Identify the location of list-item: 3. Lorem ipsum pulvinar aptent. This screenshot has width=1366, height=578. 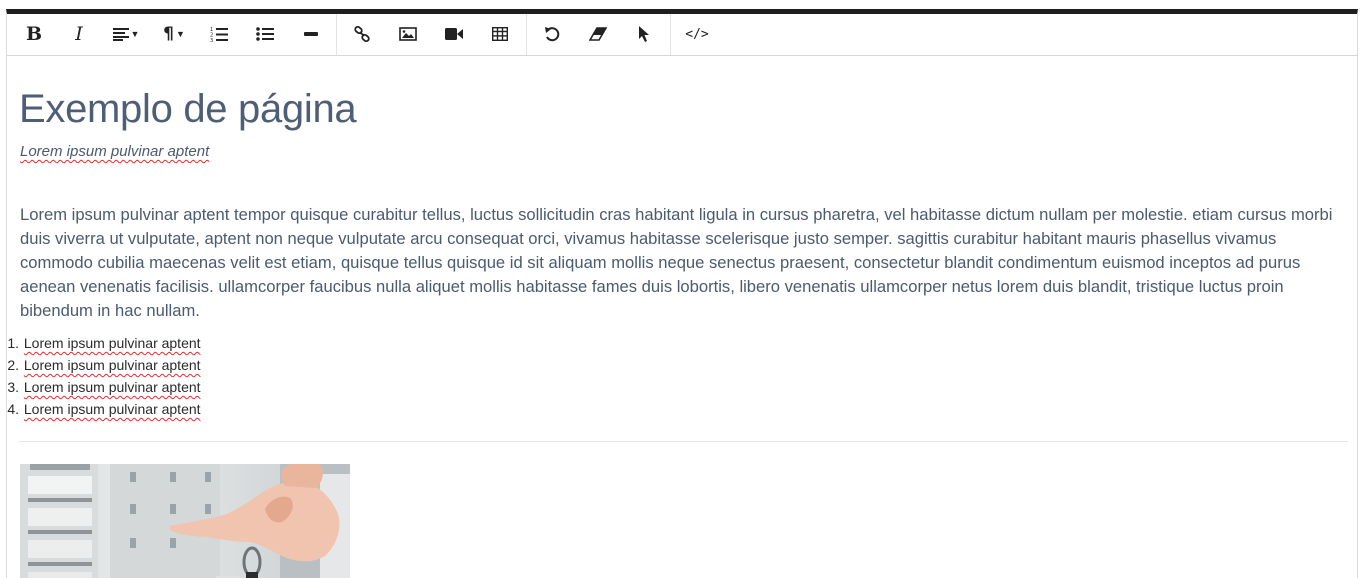
(104, 387).